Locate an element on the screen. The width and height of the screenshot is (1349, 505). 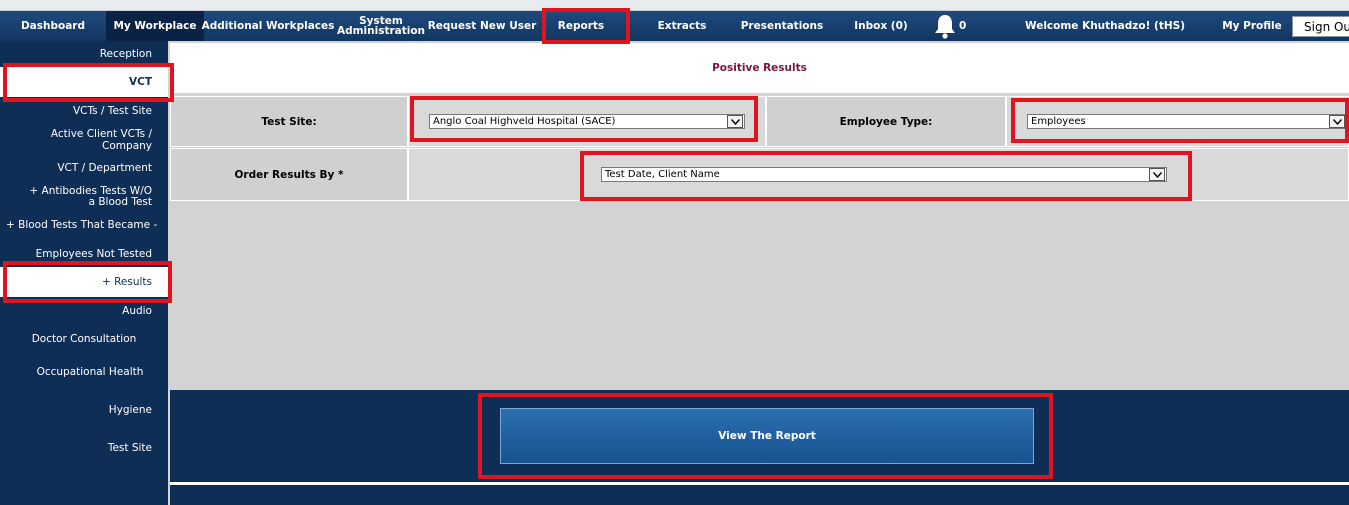
report-title-band: Positive Results is located at coordinates (759, 68).